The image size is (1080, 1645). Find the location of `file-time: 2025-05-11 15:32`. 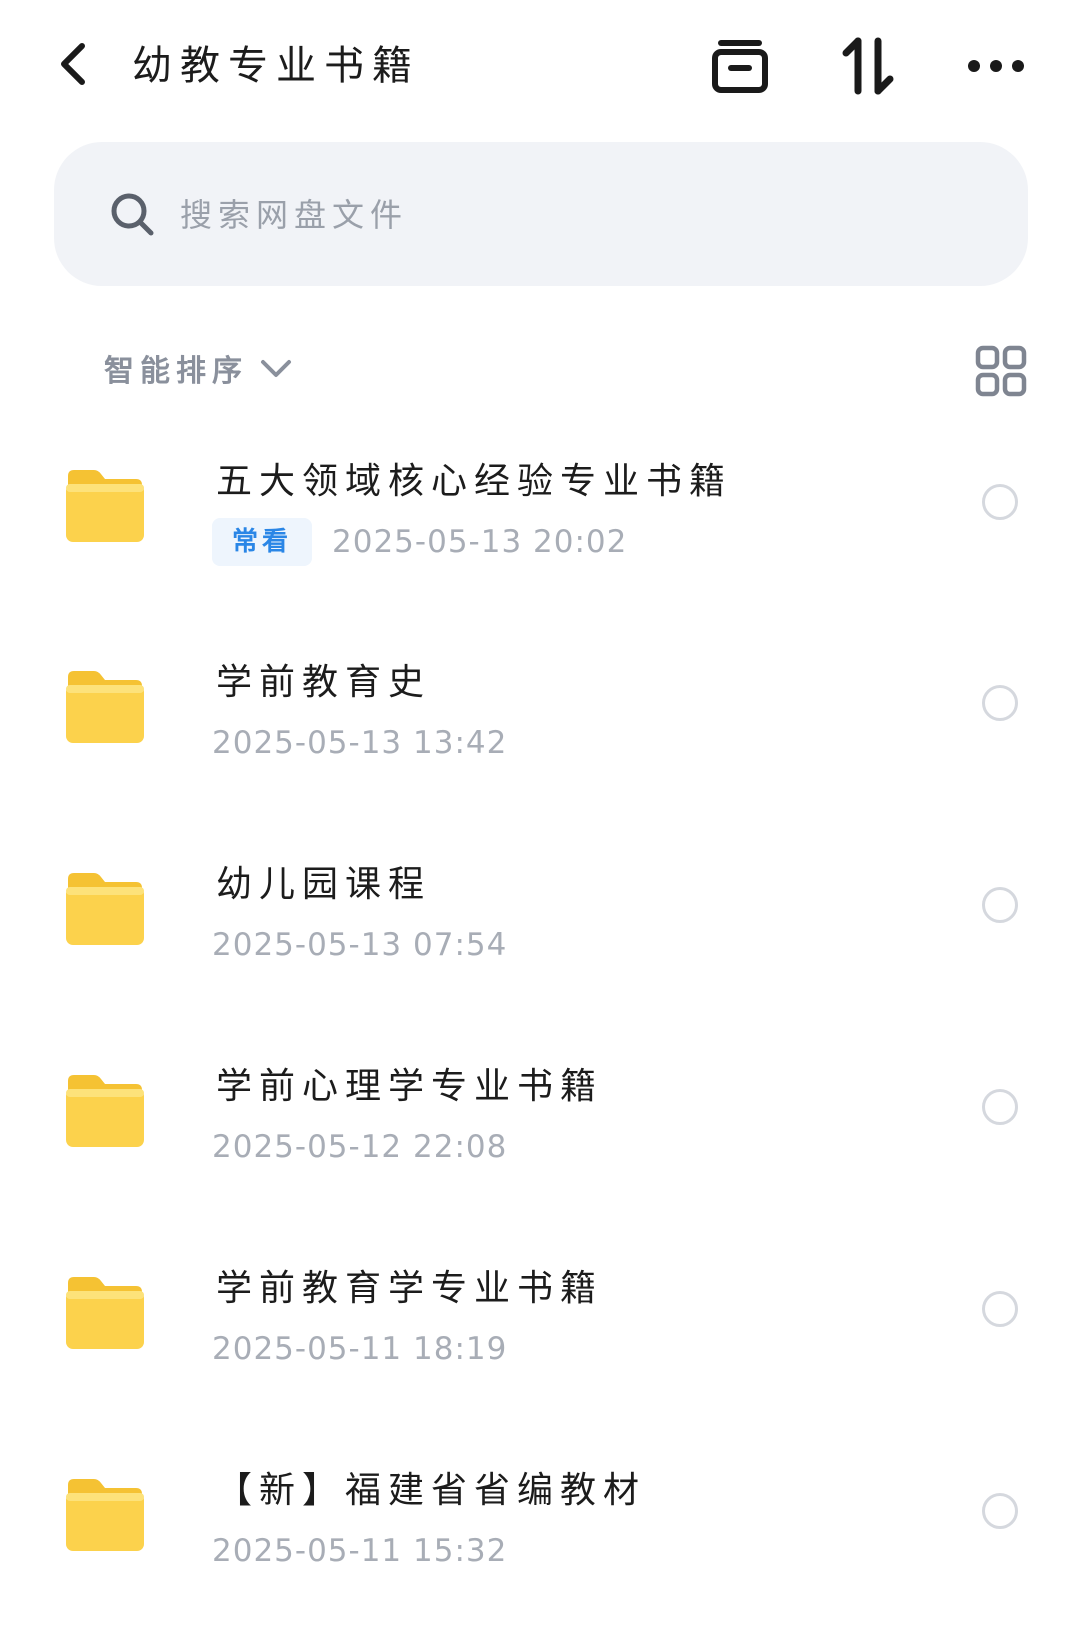

file-time: 2025-05-11 15:32 is located at coordinates (360, 1551).